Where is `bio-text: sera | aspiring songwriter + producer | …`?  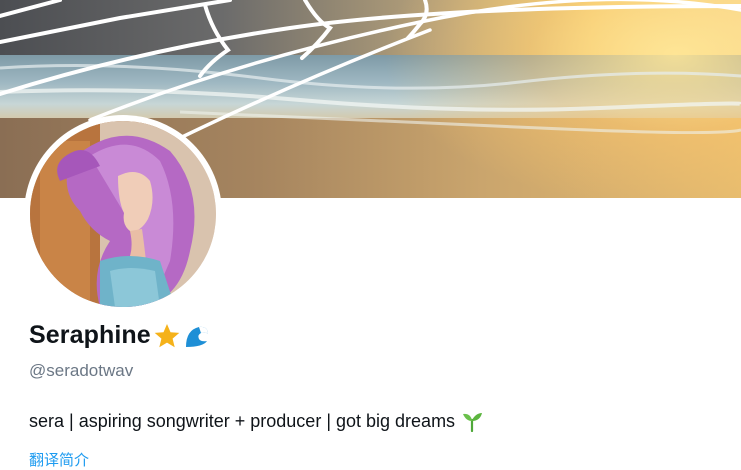
bio-text: sera | aspiring songwriter + producer | … is located at coordinates (242, 420).